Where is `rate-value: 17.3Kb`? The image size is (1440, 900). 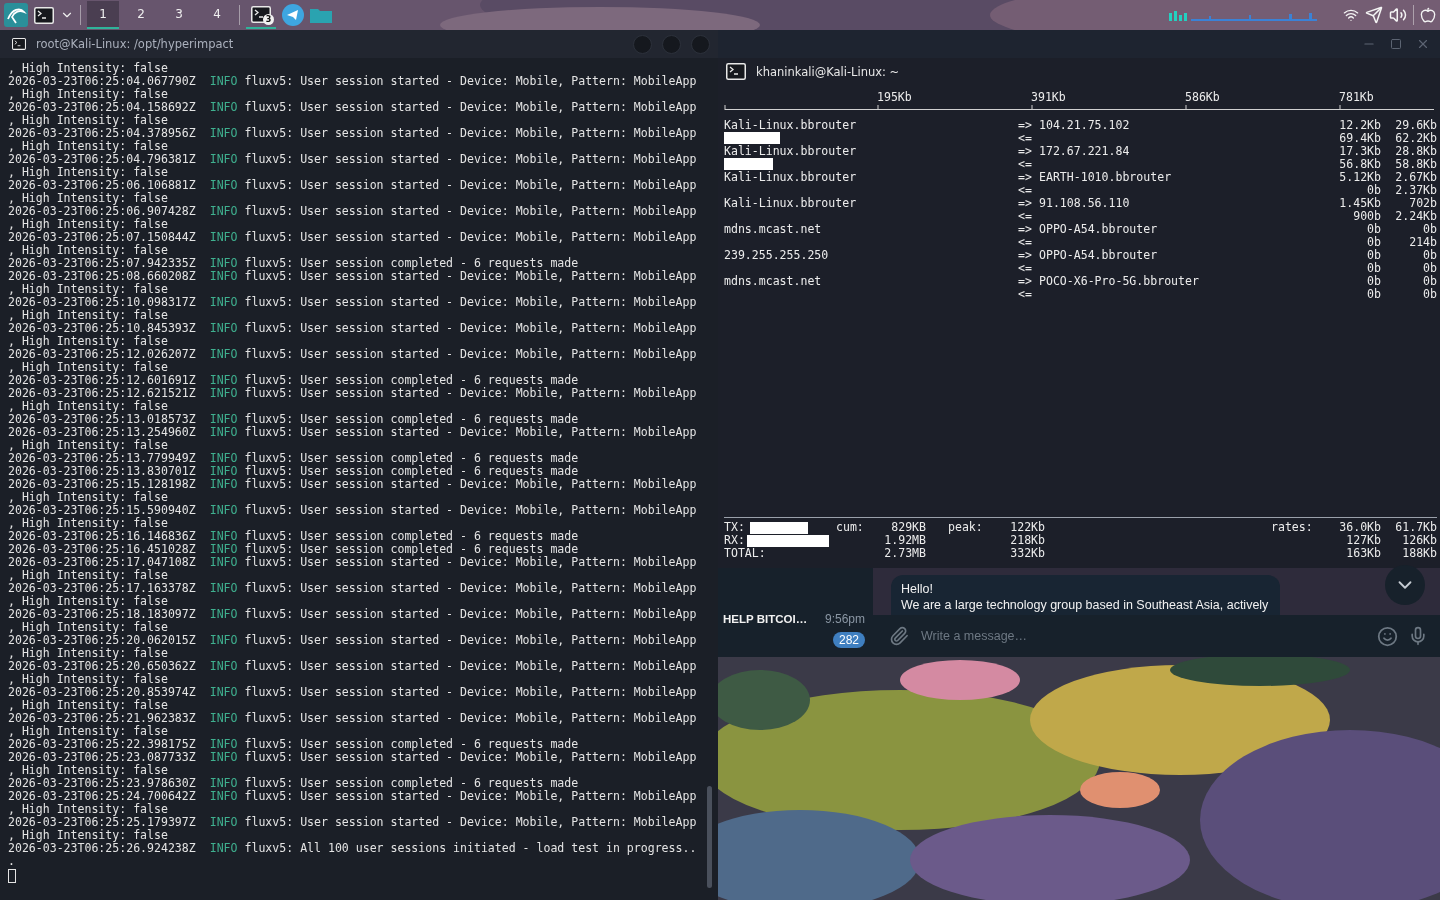 rate-value: 17.3Kb is located at coordinates (1359, 151).